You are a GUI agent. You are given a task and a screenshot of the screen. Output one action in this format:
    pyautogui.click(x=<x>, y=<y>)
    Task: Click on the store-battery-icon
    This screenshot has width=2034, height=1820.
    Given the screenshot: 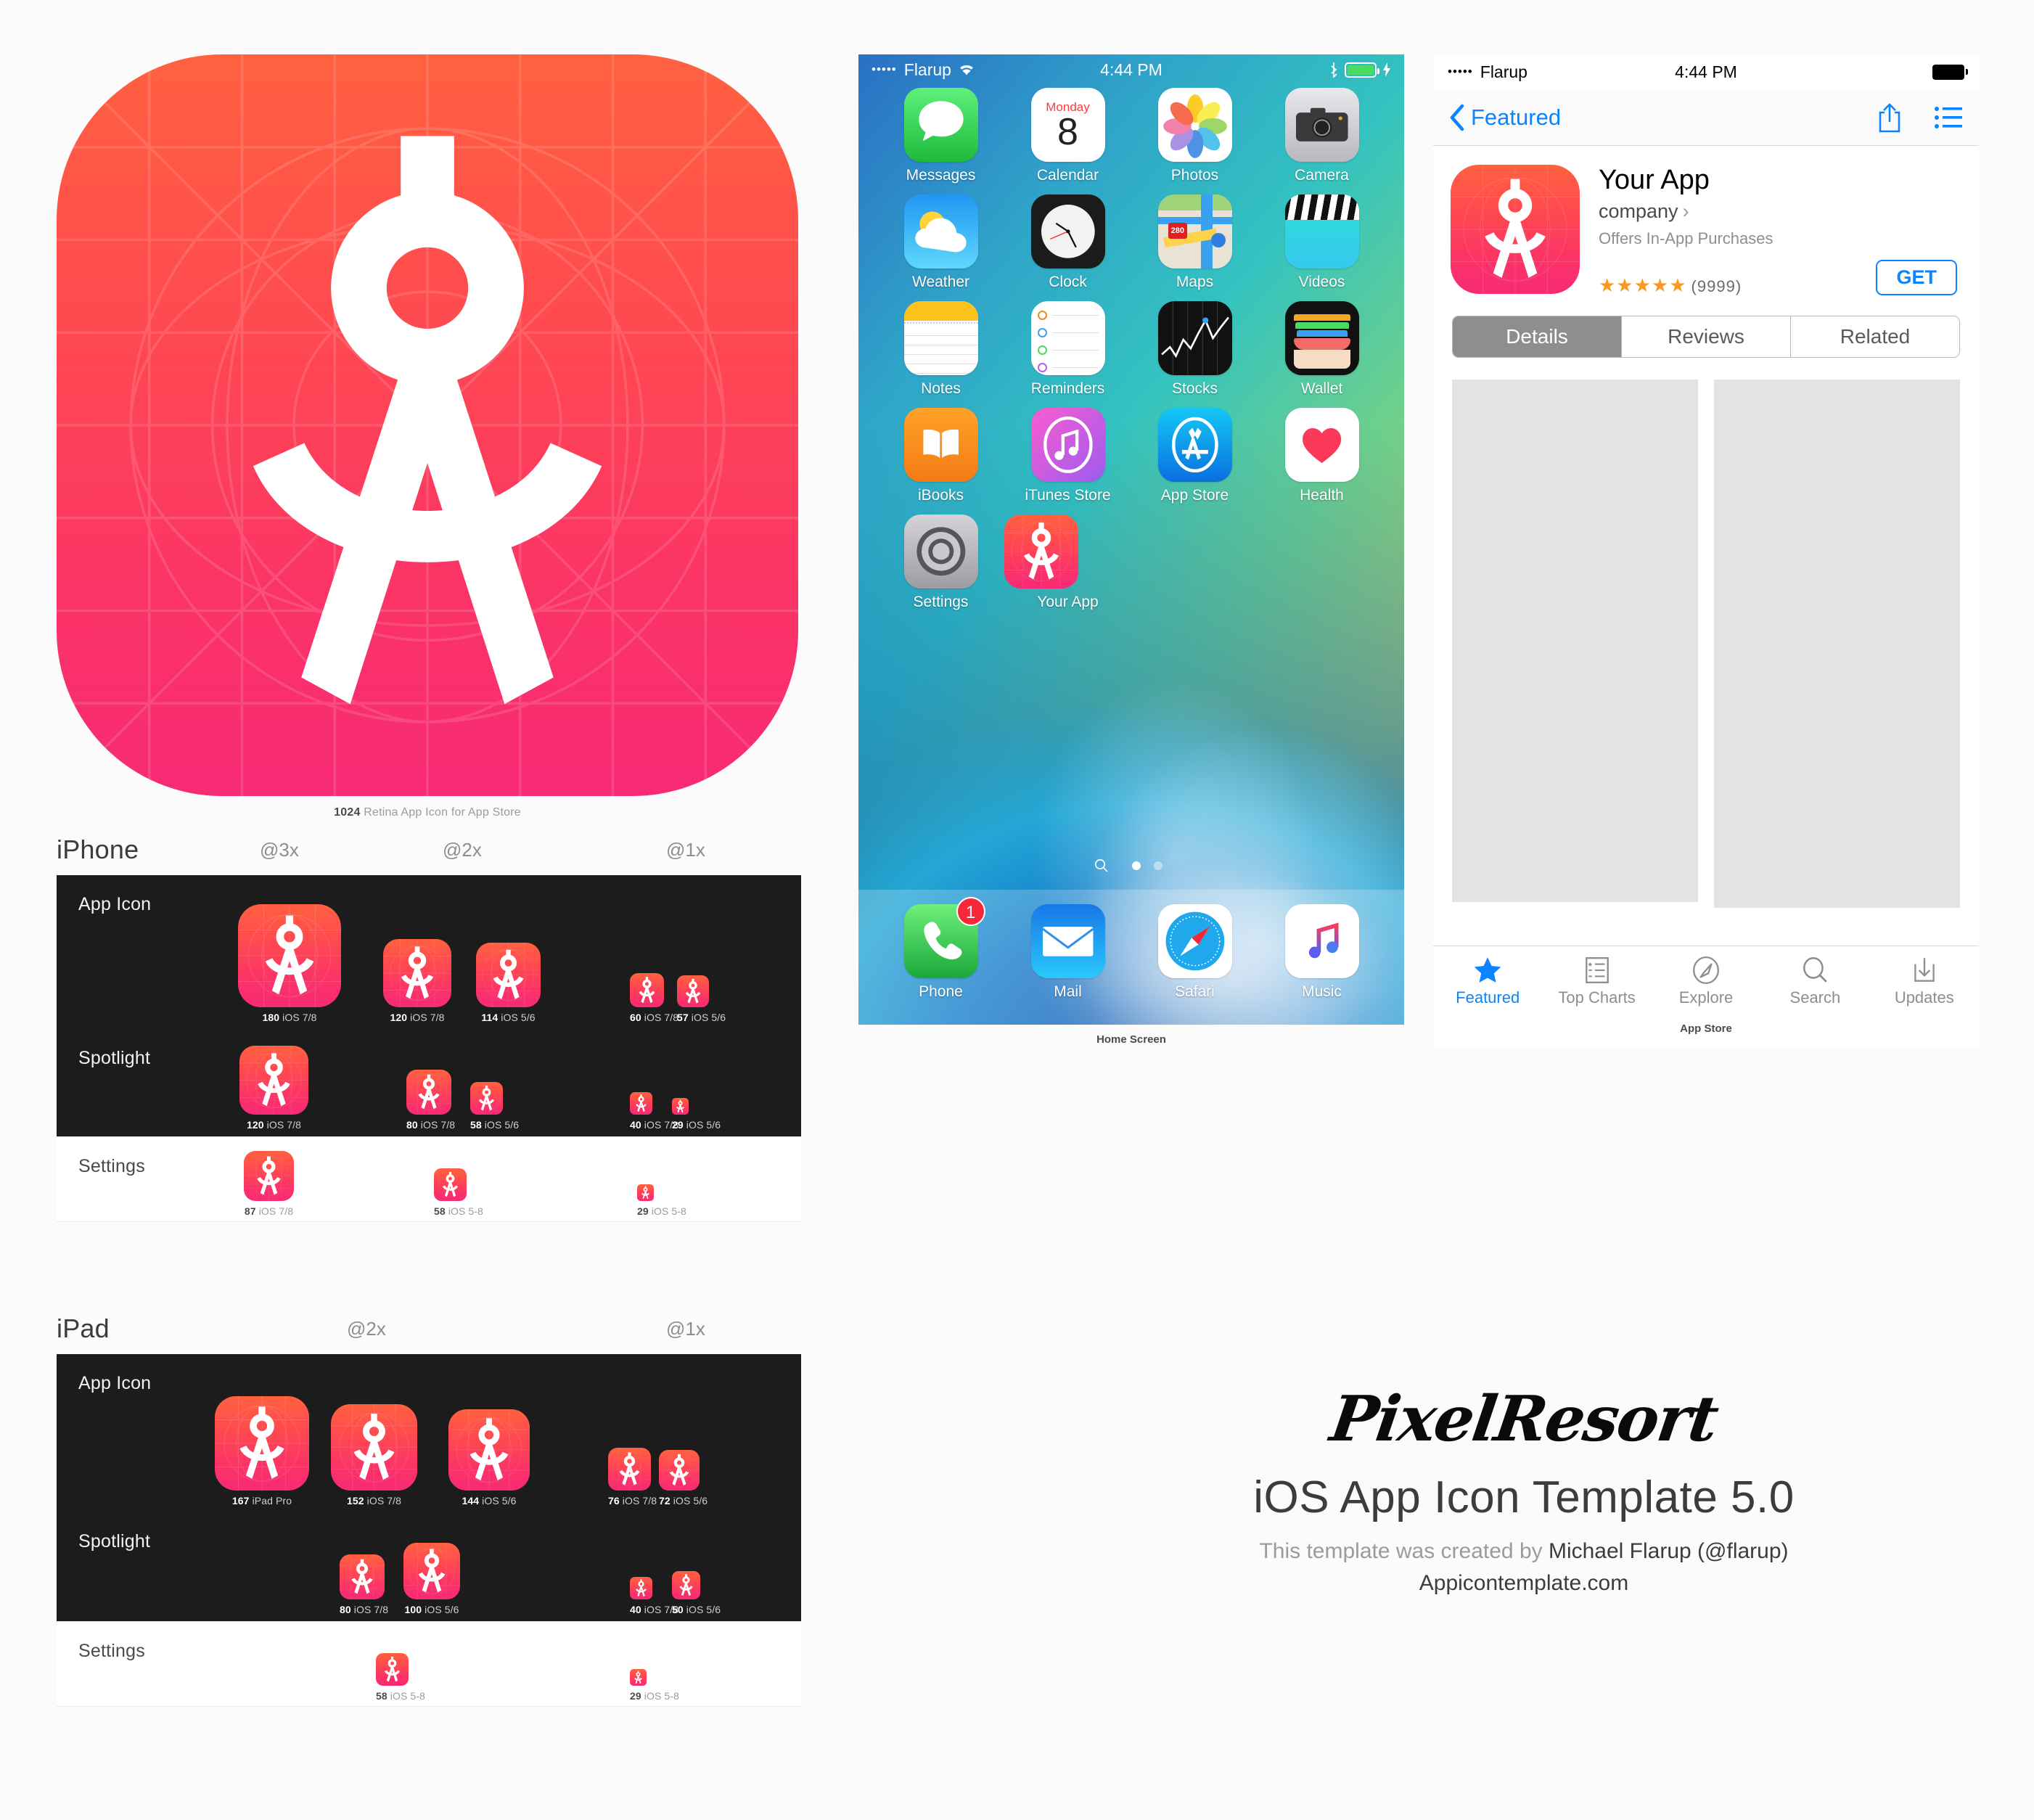 What is the action you would take?
    pyautogui.click(x=1950, y=72)
    